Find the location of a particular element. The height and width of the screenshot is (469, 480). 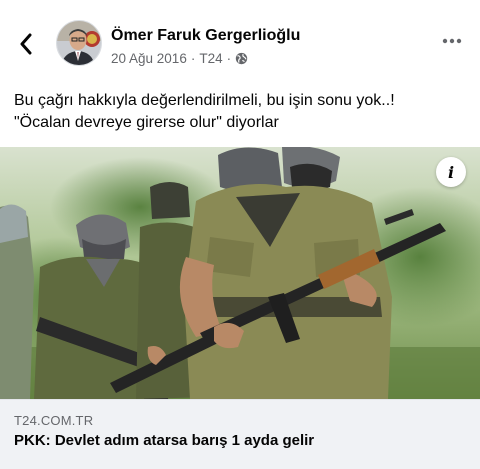

author-name: Ömer Faruk Gergerlioğlu is located at coordinates (205, 36).